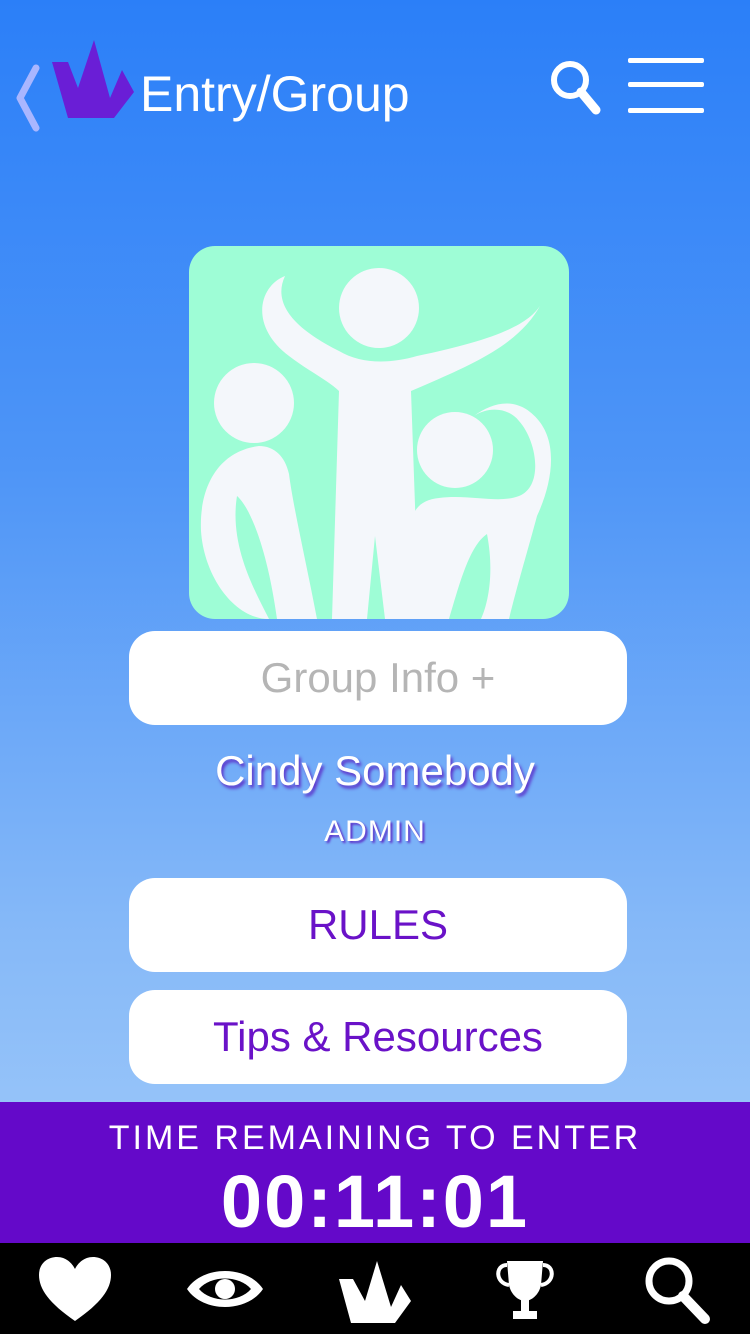 The width and height of the screenshot is (750, 1334). I want to click on group-info-button: Group Info +, so click(378, 678).